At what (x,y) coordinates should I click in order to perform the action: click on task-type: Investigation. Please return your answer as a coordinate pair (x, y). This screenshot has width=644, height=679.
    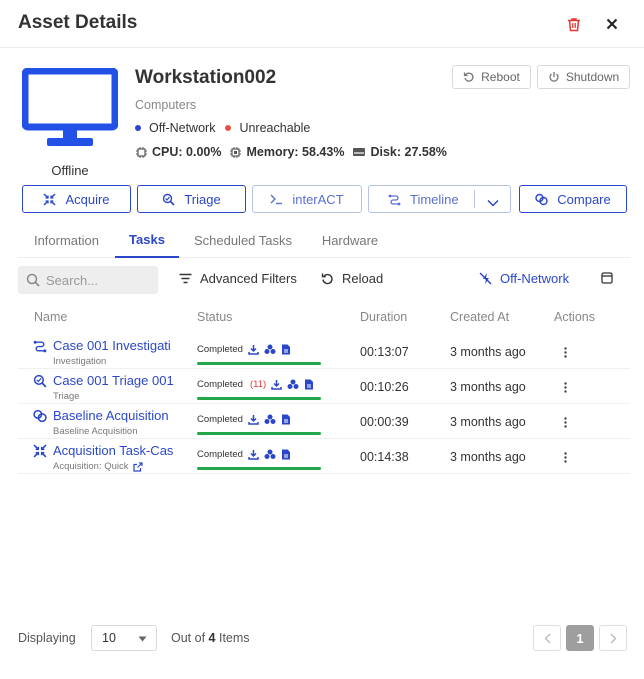
    Looking at the image, I should click on (80, 361).